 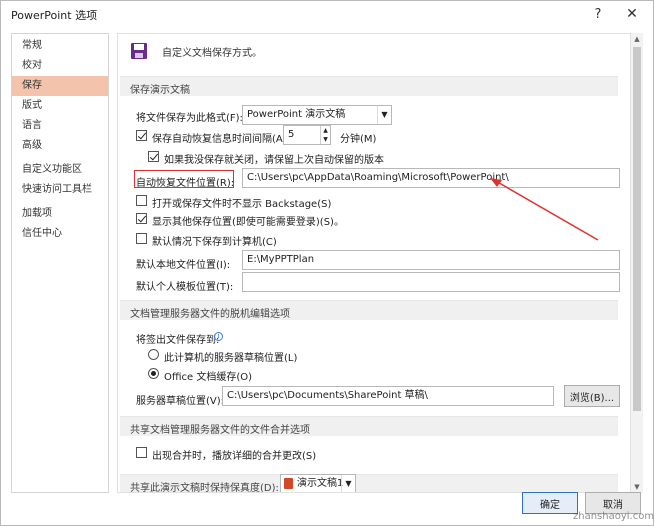 What do you see at coordinates (291, 134) in the screenshot?
I see `autorecover-minutes-value: 5` at bounding box center [291, 134].